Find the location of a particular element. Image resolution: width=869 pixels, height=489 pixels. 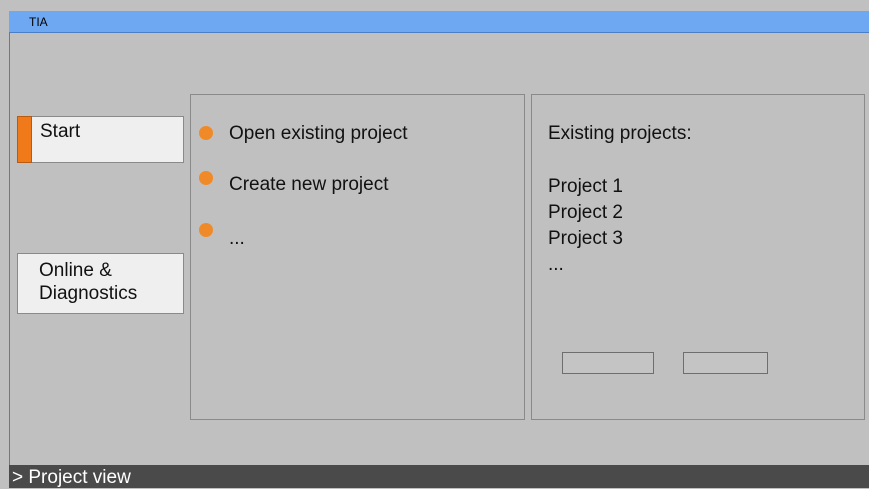

active-indicator is located at coordinates (24, 139).